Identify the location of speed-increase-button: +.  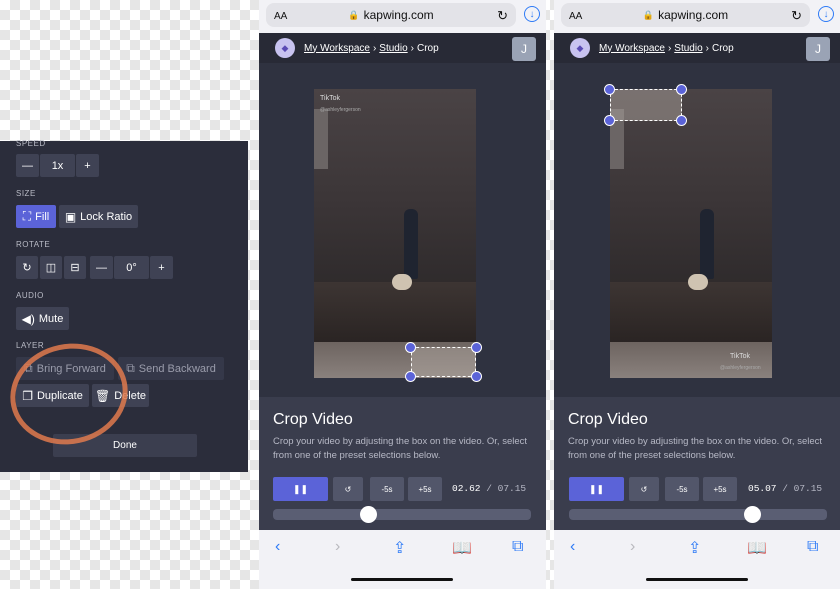
(87, 165).